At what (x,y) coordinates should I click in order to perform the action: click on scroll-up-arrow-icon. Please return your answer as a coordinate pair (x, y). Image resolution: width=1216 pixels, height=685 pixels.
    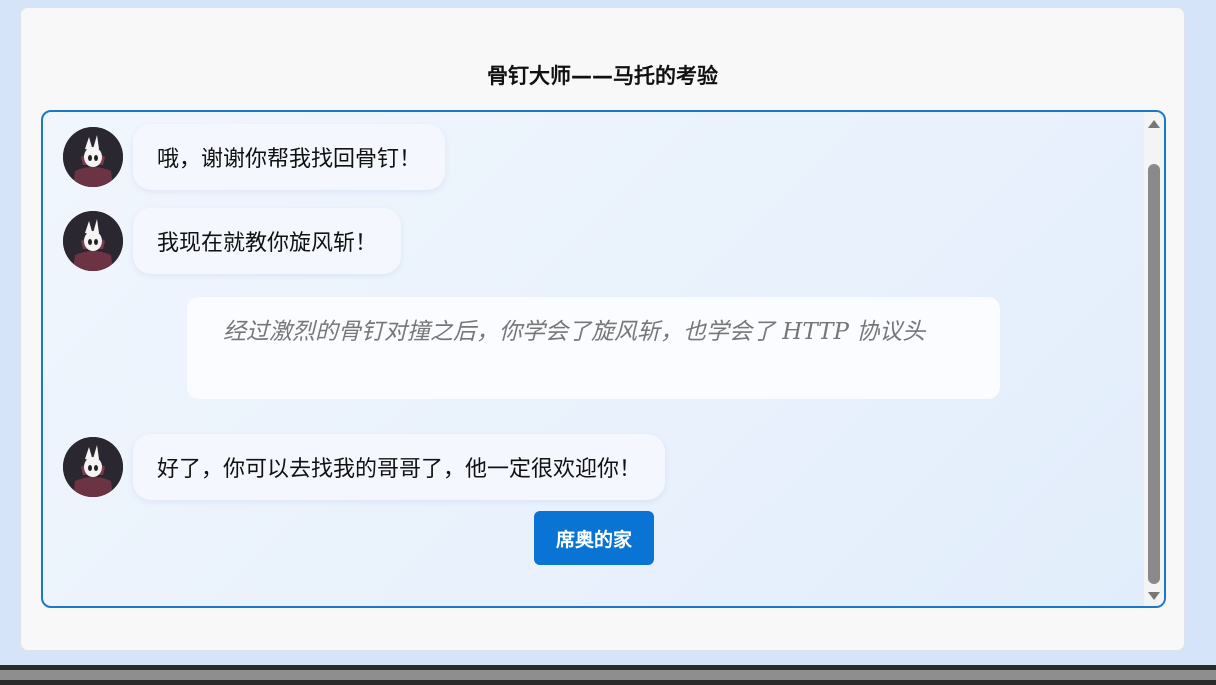
    Looking at the image, I should click on (1154, 124).